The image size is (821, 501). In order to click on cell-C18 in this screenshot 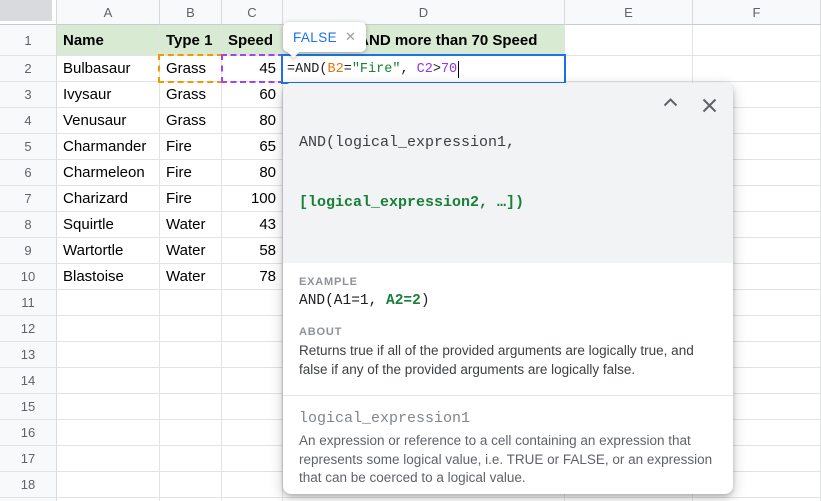, I will do `click(252, 485)`.